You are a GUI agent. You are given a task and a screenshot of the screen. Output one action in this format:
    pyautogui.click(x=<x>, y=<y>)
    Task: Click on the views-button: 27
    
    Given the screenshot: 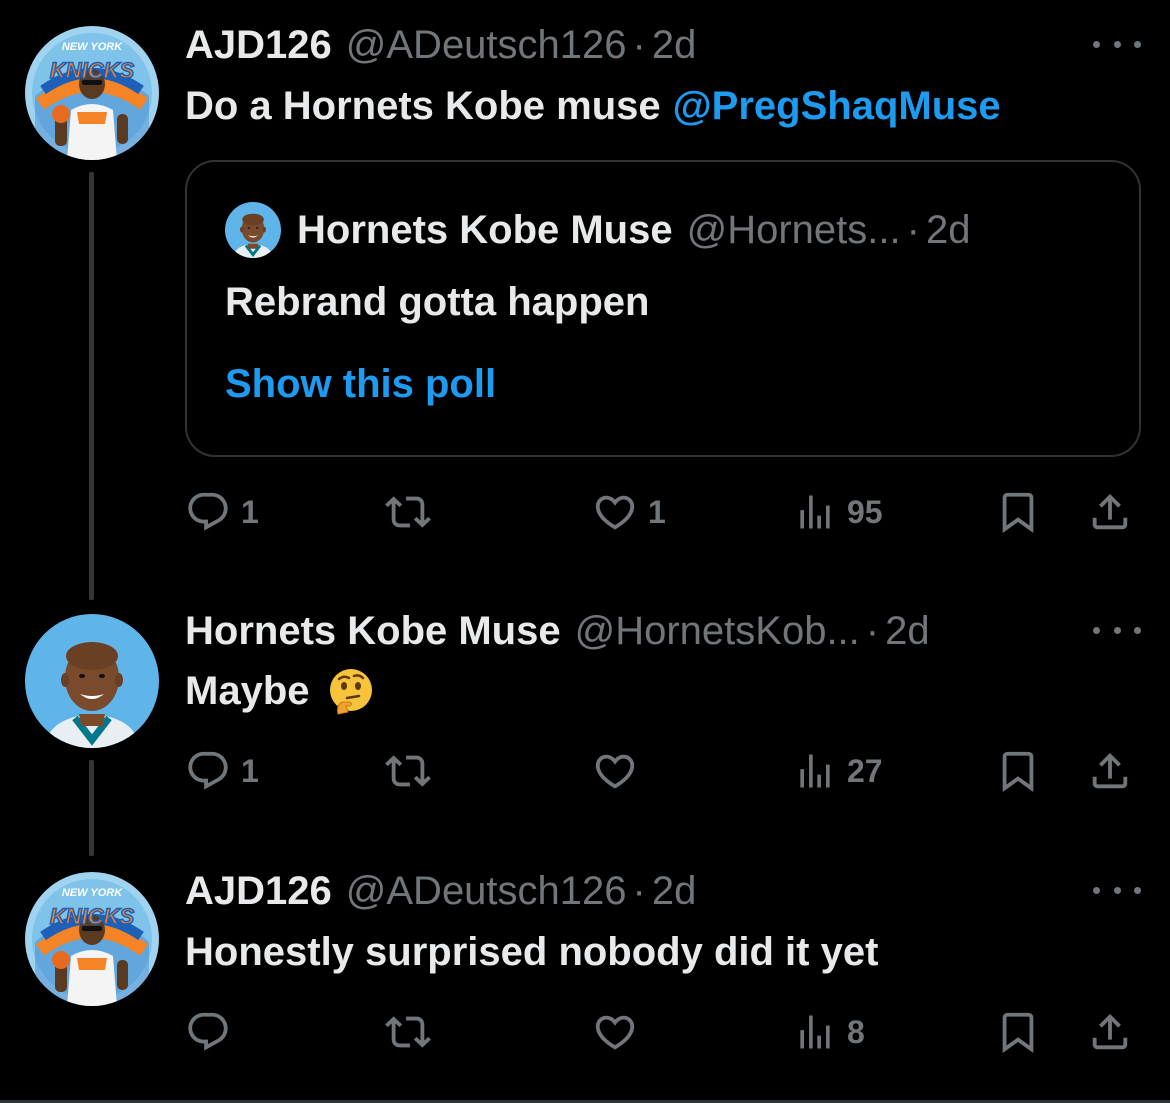 What is the action you would take?
    pyautogui.click(x=838, y=771)
    